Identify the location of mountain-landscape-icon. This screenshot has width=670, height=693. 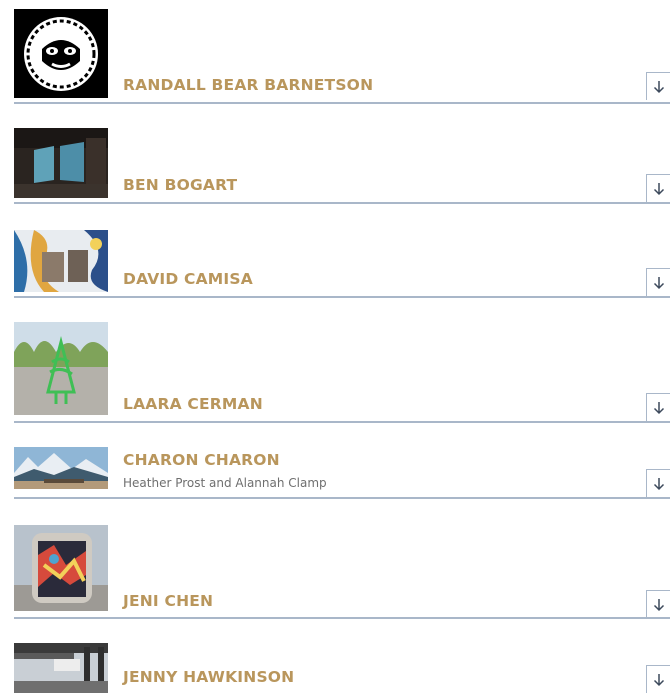
(61, 468).